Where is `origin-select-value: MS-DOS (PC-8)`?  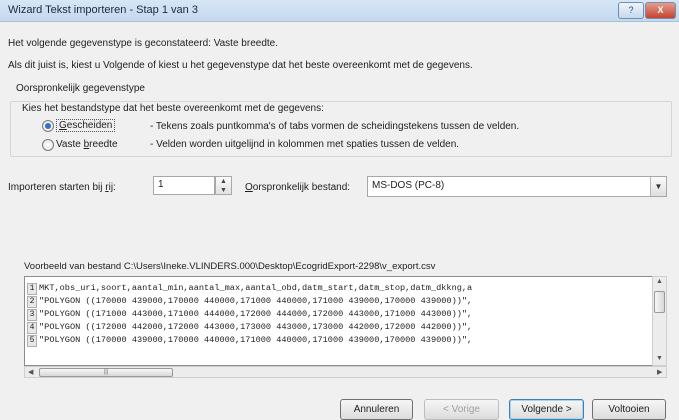
origin-select-value: MS-DOS (PC-8) is located at coordinates (408, 185).